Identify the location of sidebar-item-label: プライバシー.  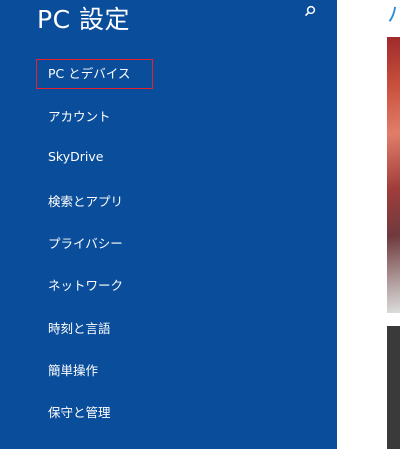
(85, 243).